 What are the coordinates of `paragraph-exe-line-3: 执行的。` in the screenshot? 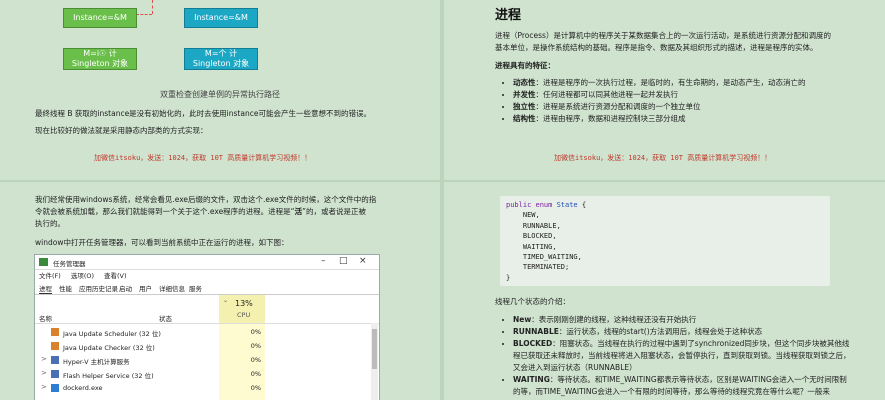 It's located at (50, 223).